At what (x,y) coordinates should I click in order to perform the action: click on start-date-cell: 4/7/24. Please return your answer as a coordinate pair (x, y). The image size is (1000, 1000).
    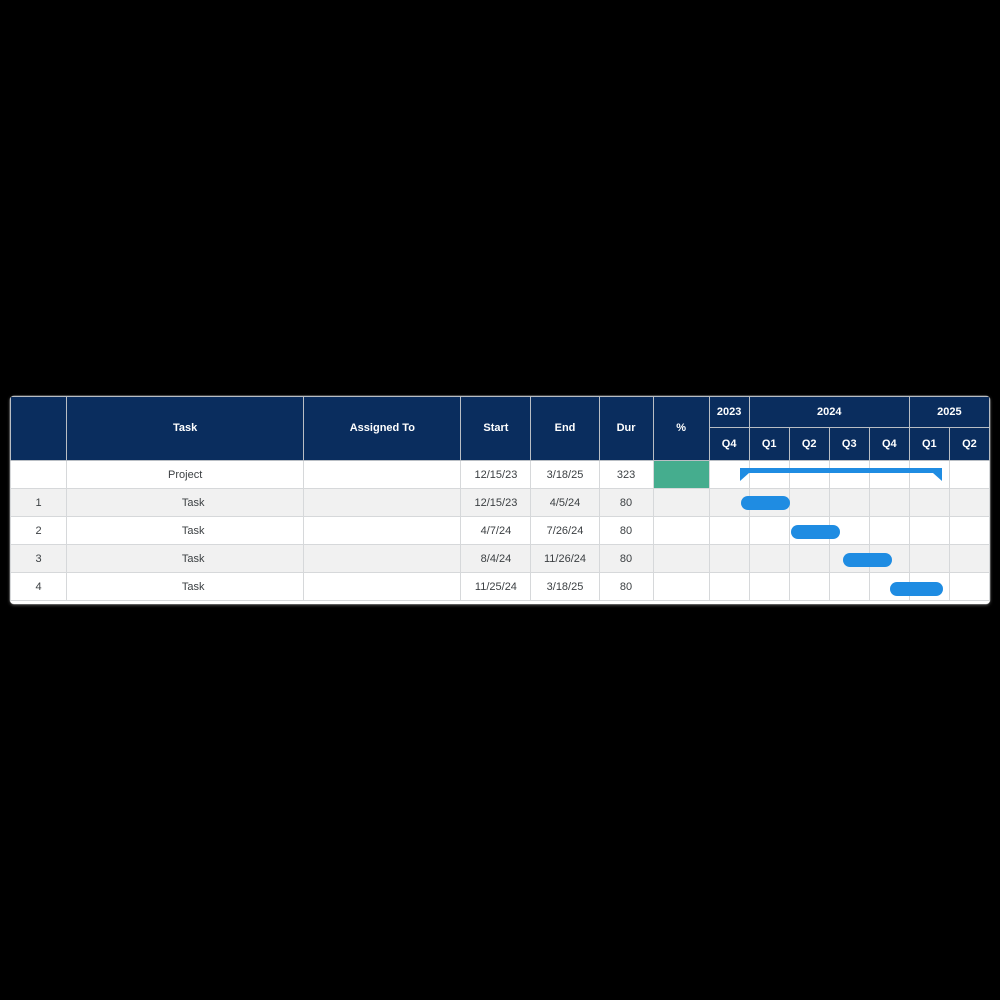
    Looking at the image, I should click on (496, 530).